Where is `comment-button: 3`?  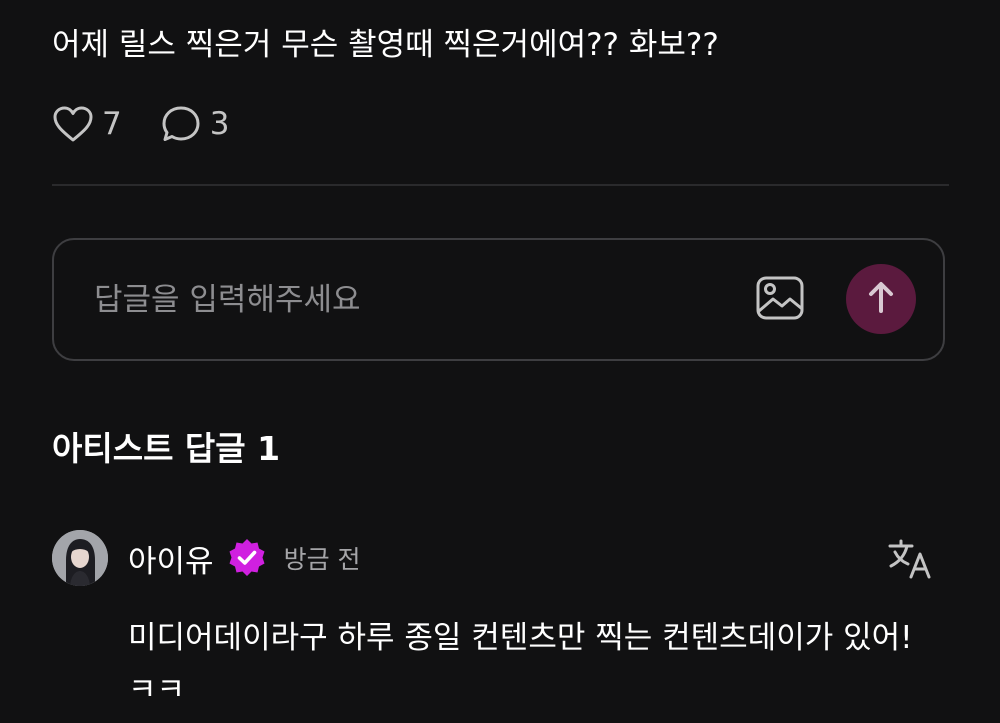 comment-button: 3 is located at coordinates (195, 124).